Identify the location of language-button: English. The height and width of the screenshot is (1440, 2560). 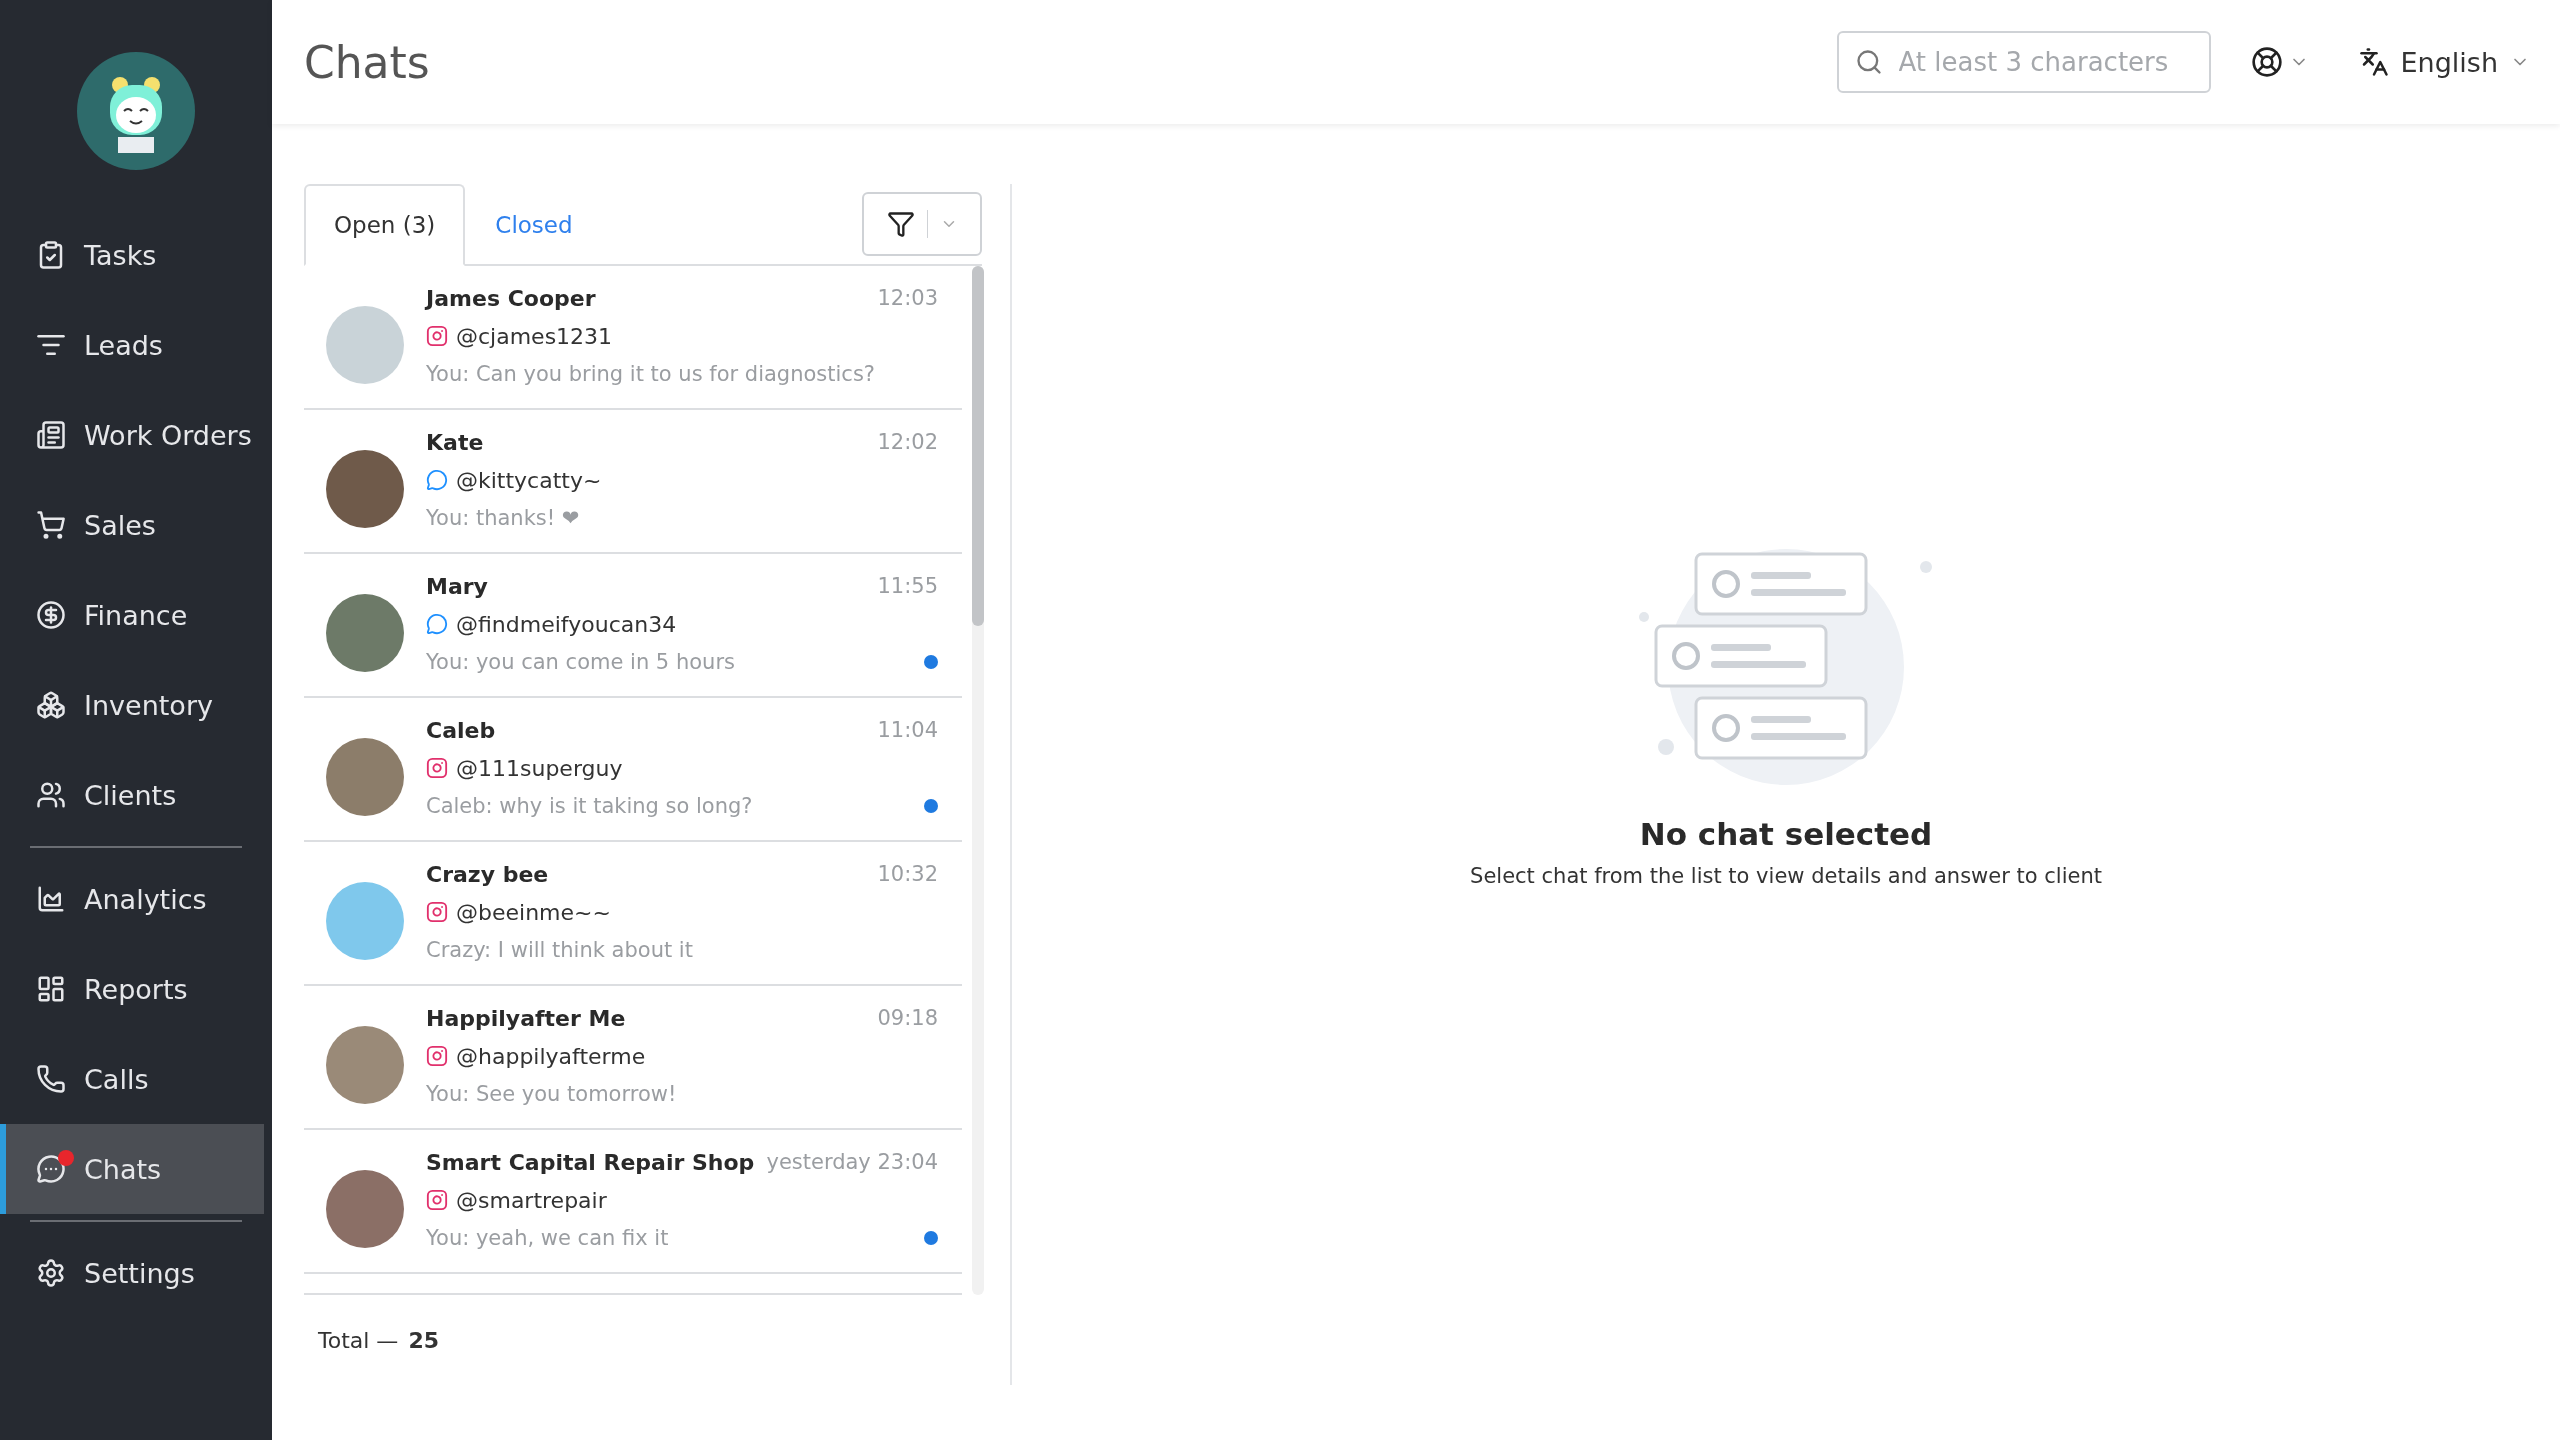
(2444, 62).